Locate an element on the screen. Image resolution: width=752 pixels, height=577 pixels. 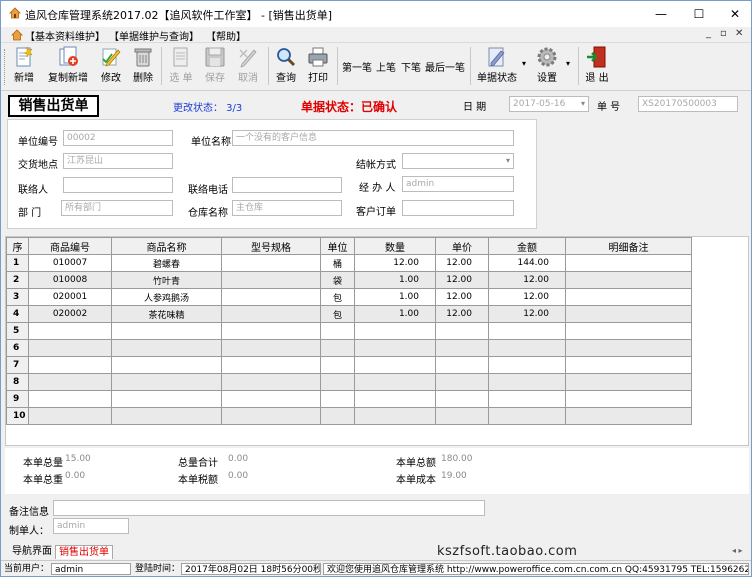
last-record-button: 最后一笔 is located at coordinates (445, 66).